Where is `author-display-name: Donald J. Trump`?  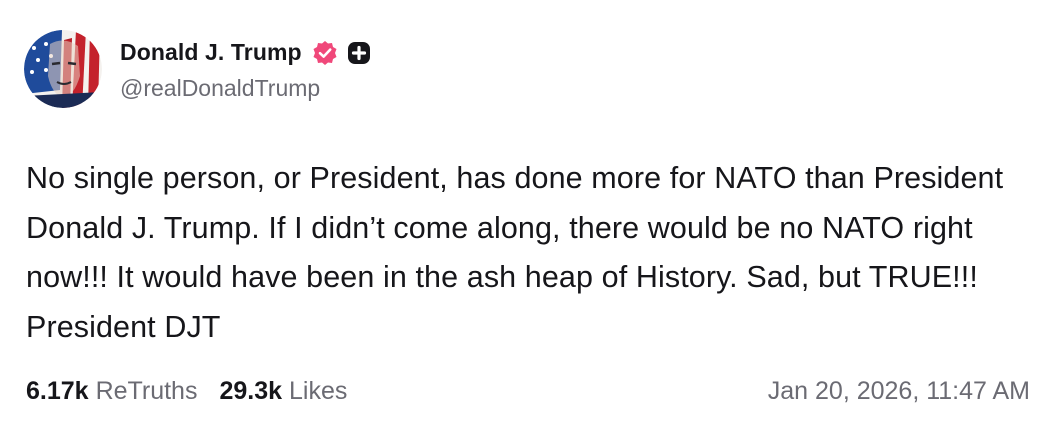 author-display-name: Donald J. Trump is located at coordinates (211, 52).